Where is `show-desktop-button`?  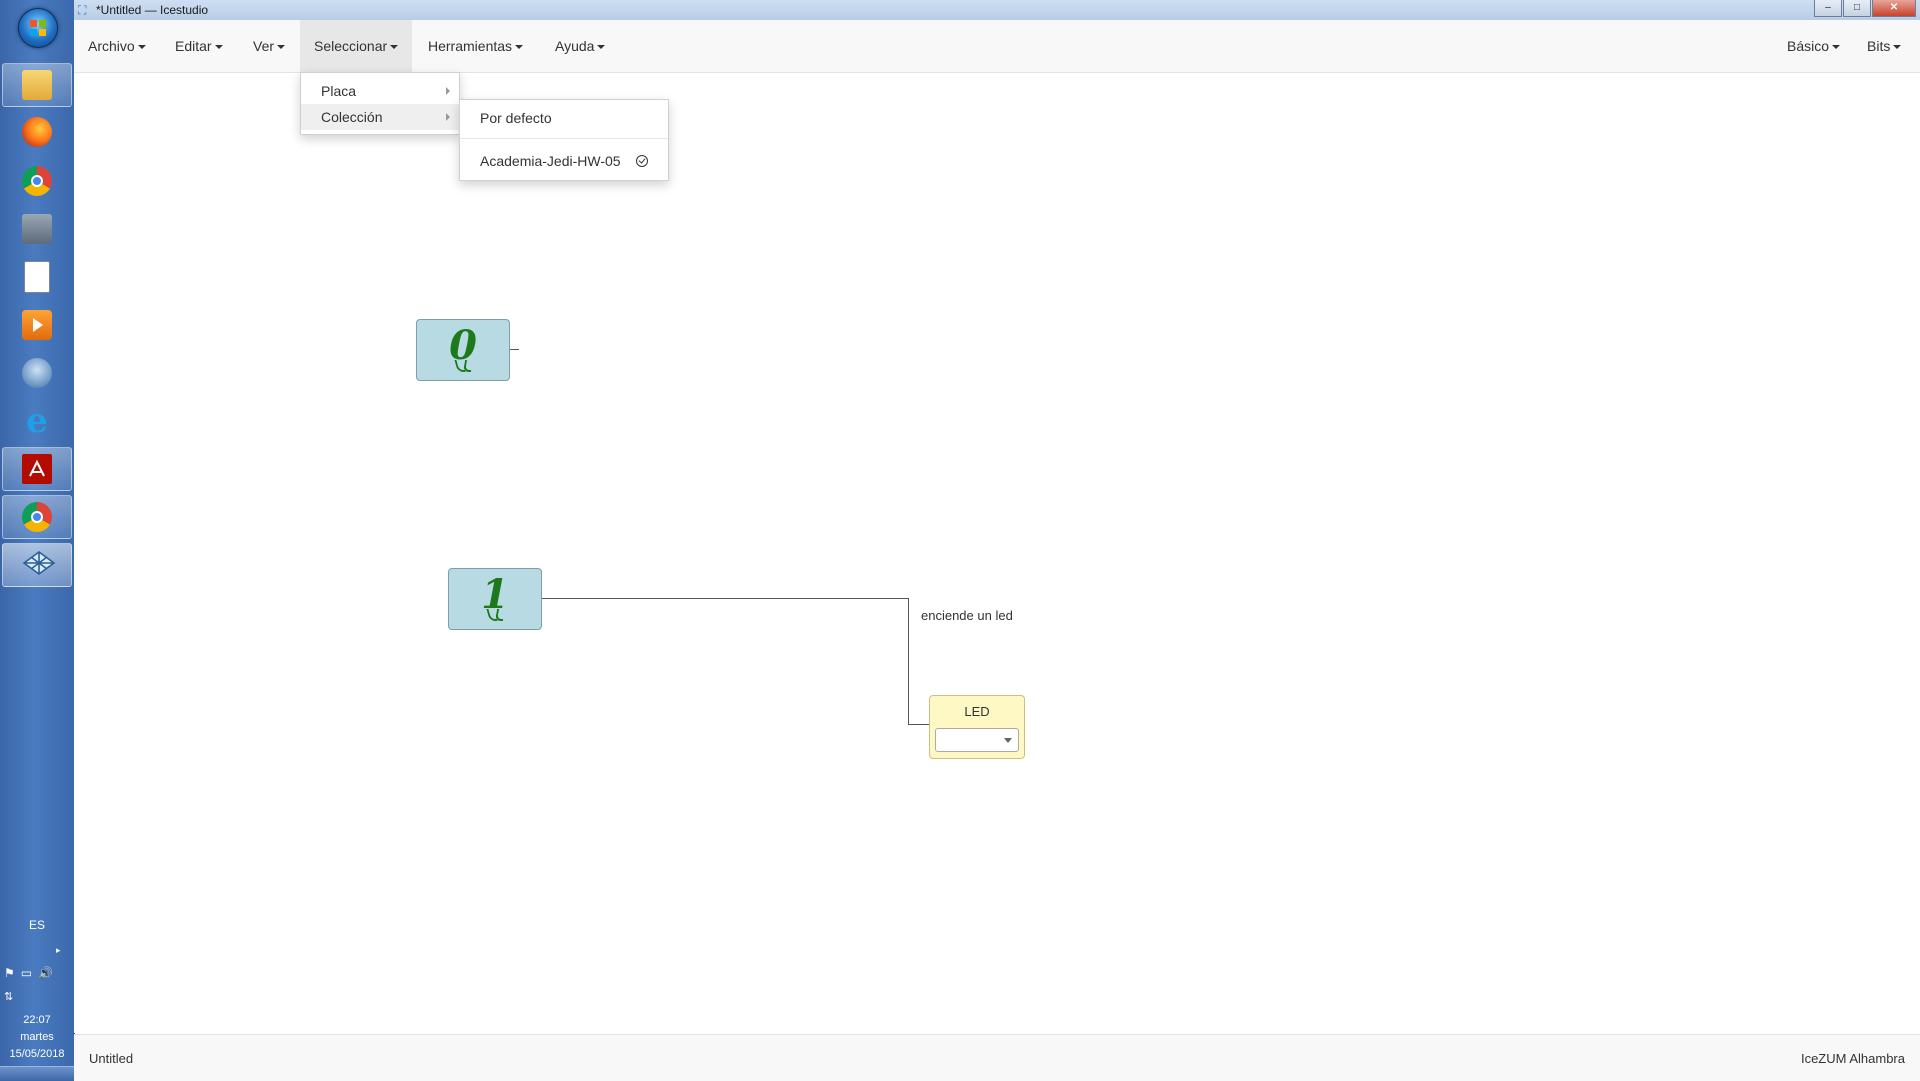 show-desktop-button is located at coordinates (37, 1073).